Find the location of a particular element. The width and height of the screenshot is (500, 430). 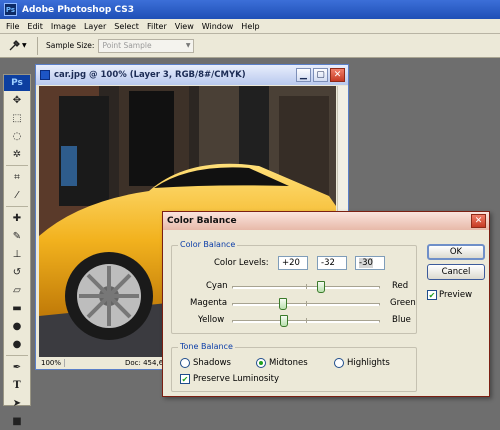

blur-tool-icon: ● is located at coordinates (17, 326).